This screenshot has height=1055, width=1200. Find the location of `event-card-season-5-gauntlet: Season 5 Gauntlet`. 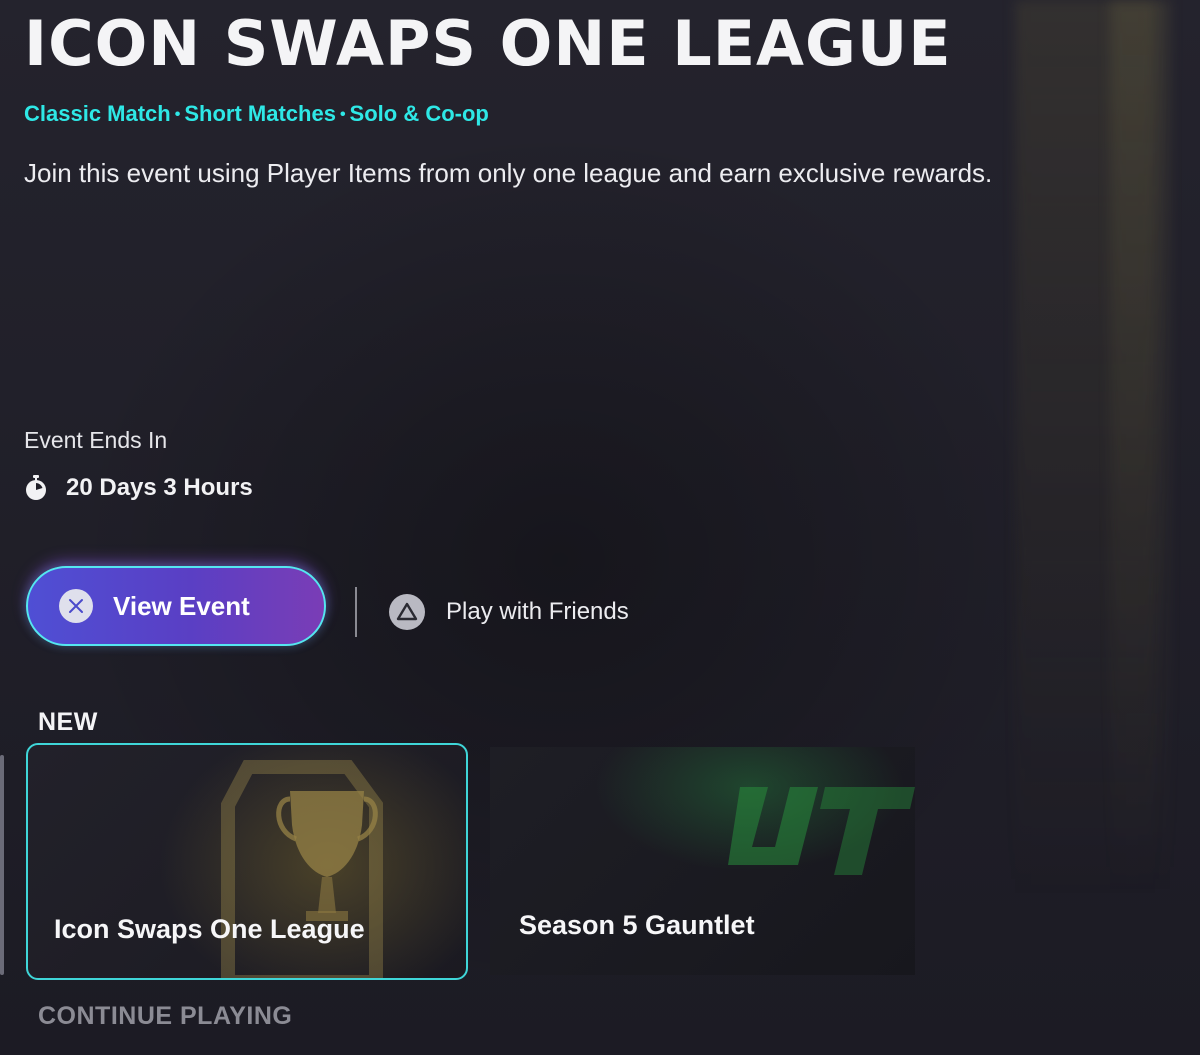

event-card-season-5-gauntlet: Season 5 Gauntlet is located at coordinates (702, 861).